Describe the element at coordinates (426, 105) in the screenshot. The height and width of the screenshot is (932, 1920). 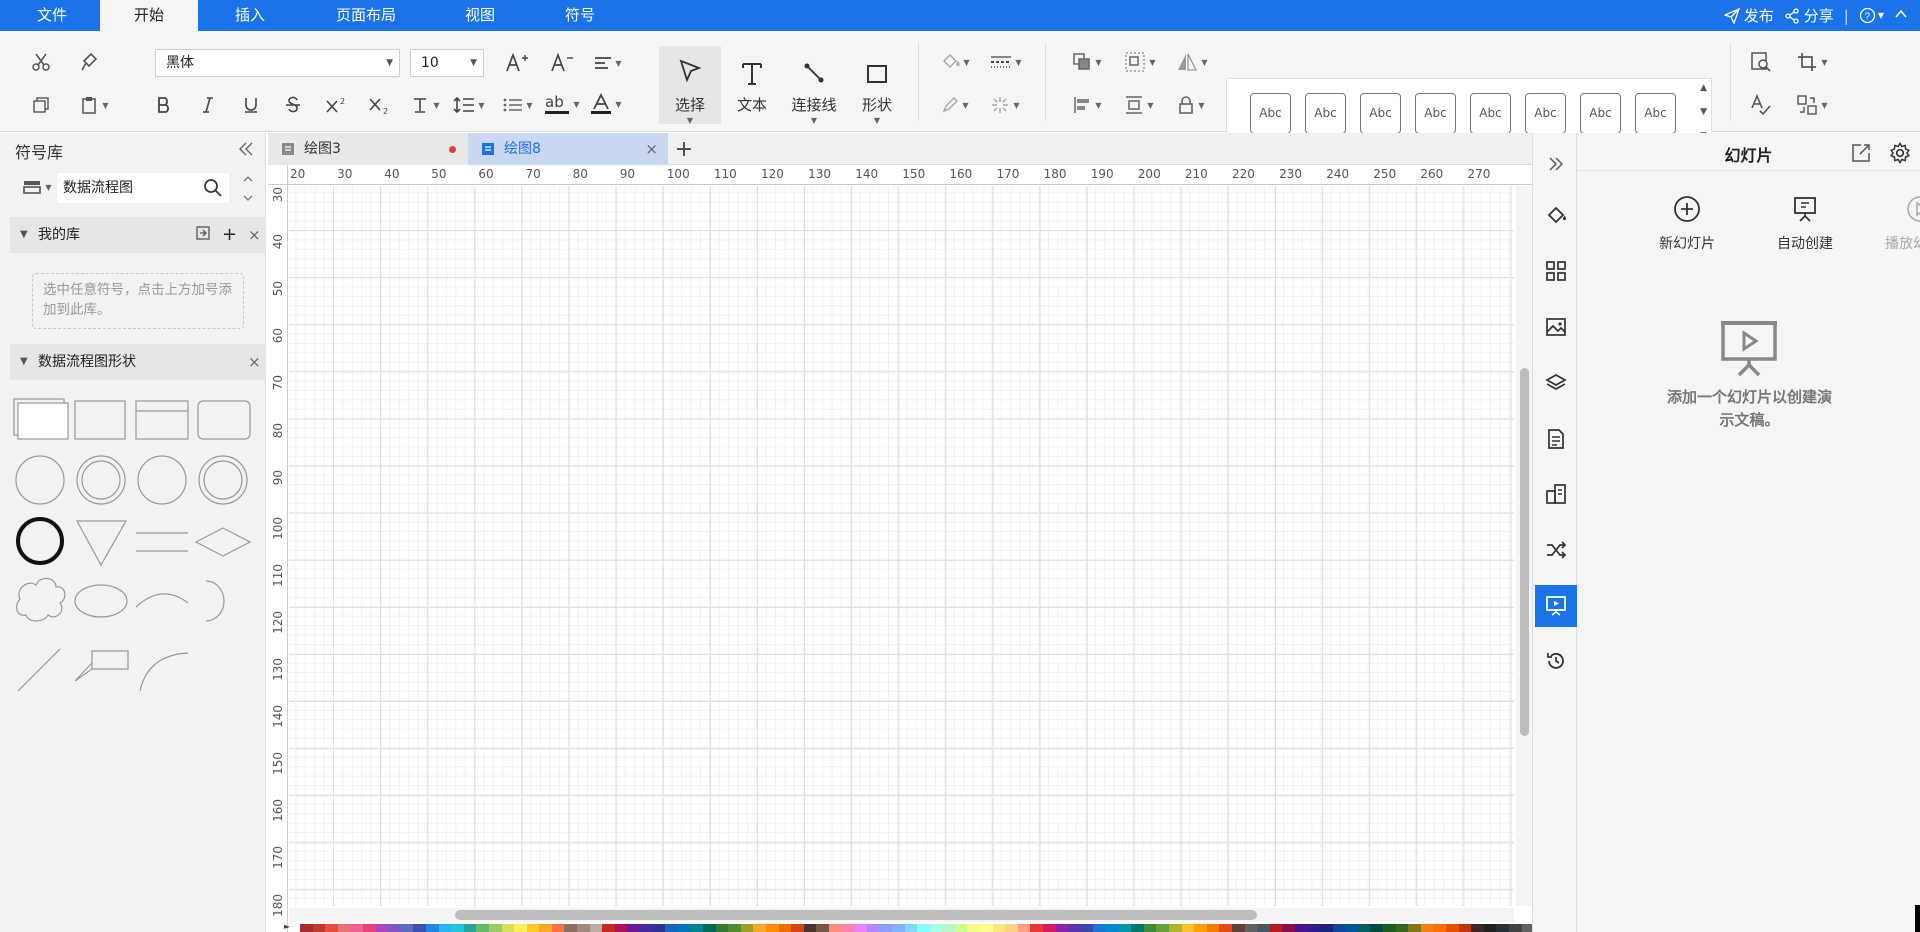
I see `text-case-button: ▼` at that location.